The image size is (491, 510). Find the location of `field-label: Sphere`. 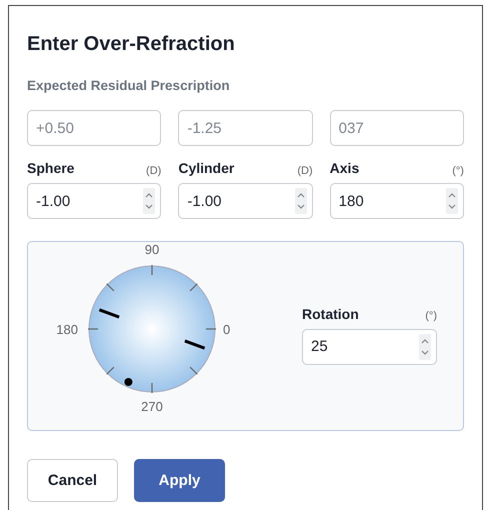

field-label: Sphere is located at coordinates (50, 168).